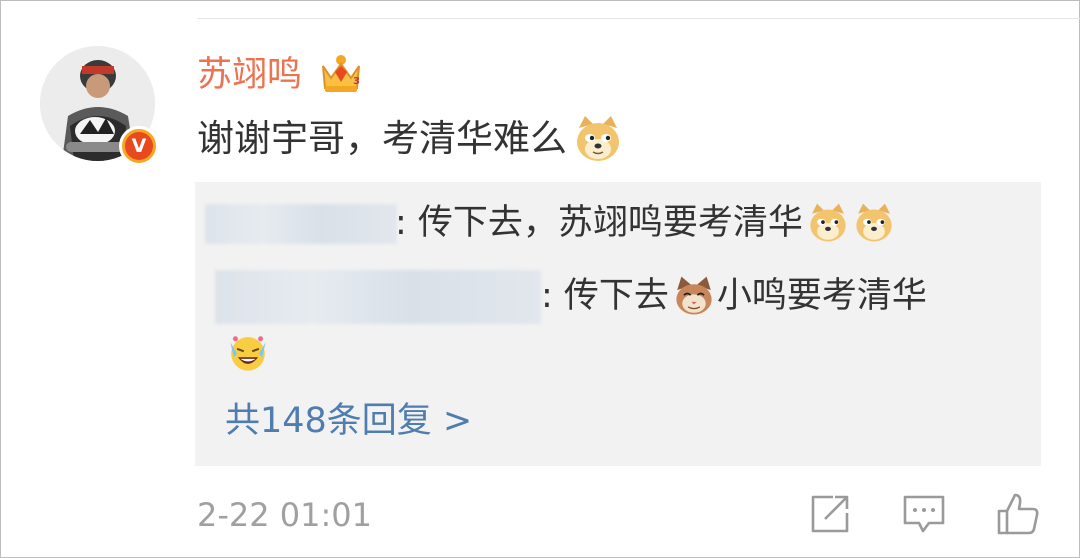  Describe the element at coordinates (348, 421) in the screenshot. I see `more-replies-link: 共148条回复 >` at that location.